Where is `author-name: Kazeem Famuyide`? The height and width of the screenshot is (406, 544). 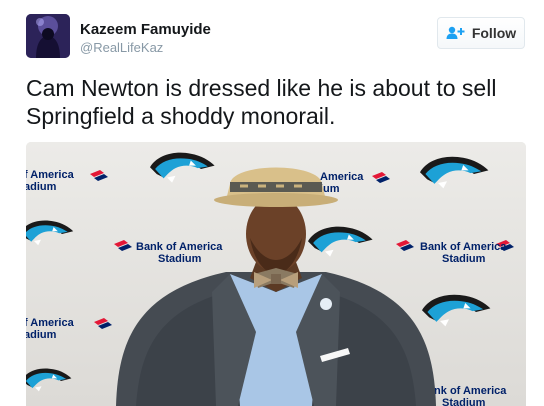 author-name: Kazeem Famuyide is located at coordinates (145, 29).